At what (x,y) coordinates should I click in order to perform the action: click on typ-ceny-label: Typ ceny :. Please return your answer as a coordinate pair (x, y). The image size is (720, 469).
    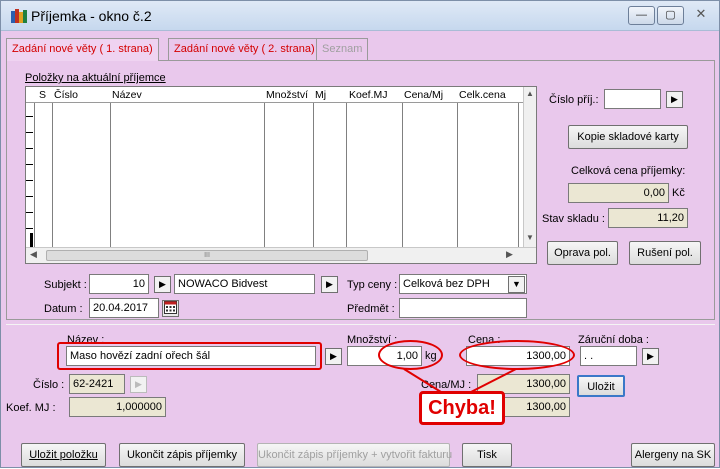
    Looking at the image, I should click on (372, 285).